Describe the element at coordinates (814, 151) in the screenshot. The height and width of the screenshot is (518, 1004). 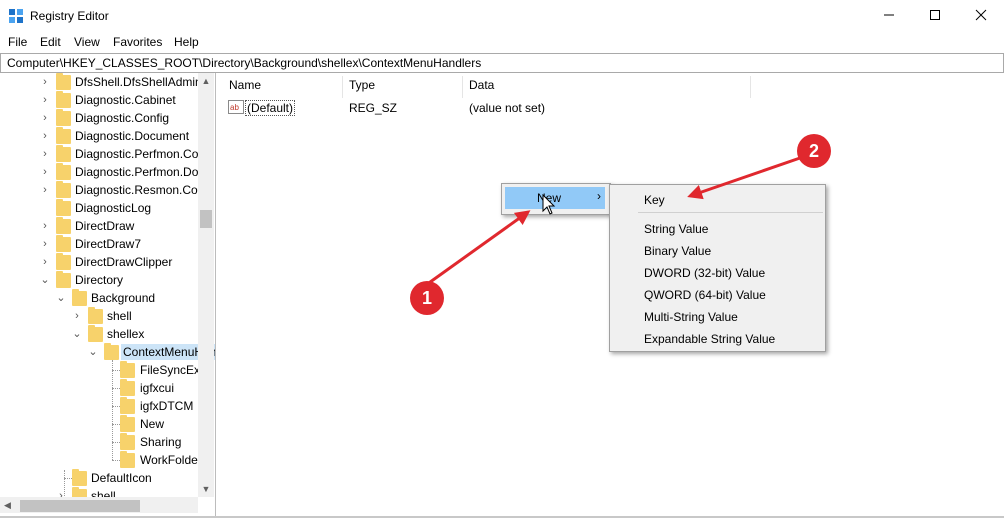
I see `step-marker-2: 2` at that location.